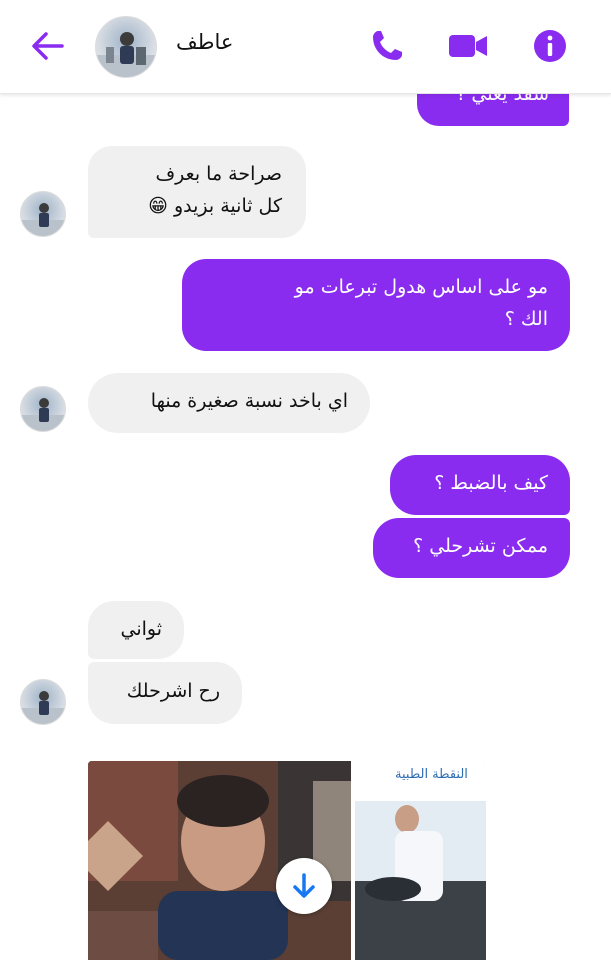  I want to click on message-bubble-outgoing: مو على اساس هدول تبرعات مو الك ؟, so click(376, 305).